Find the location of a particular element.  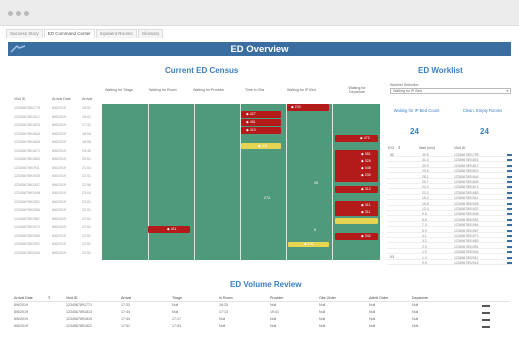

census-arrival-time: 22:51 is located at coordinates (86, 235).